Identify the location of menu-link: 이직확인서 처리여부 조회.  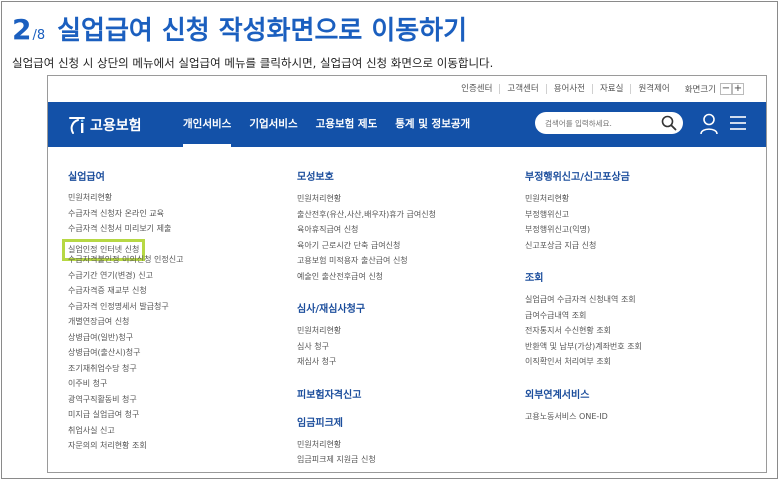
(583, 362).